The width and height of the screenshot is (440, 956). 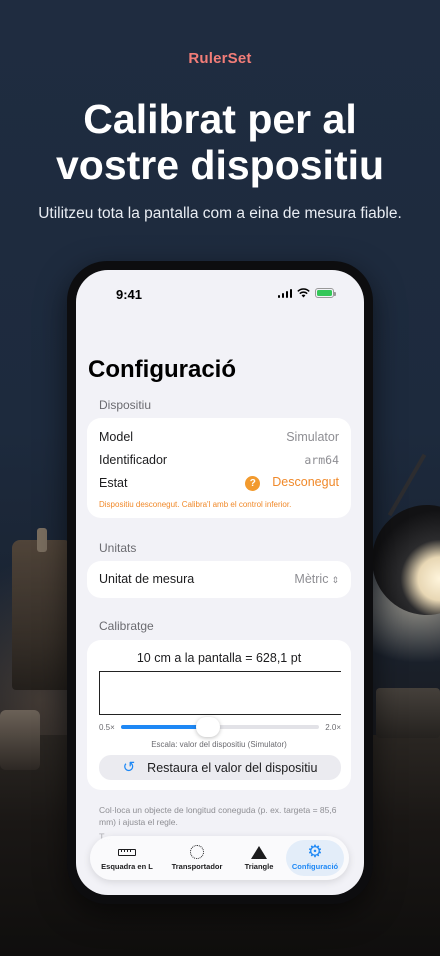 I want to click on section-header-device: Dispositiu, so click(x=125, y=405).